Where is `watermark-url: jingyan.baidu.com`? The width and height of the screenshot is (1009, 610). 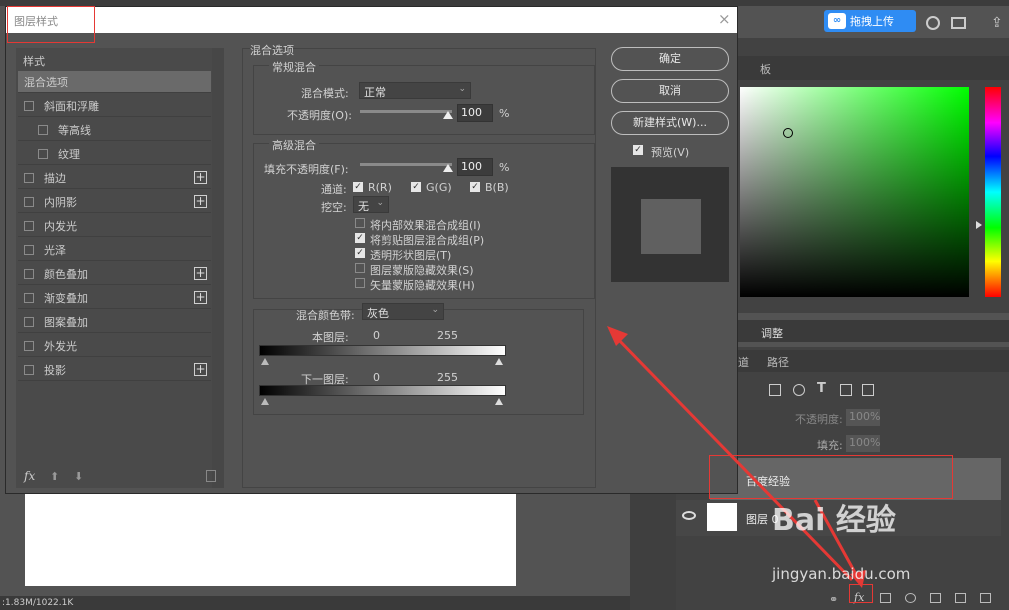 watermark-url: jingyan.baidu.com is located at coordinates (841, 574).